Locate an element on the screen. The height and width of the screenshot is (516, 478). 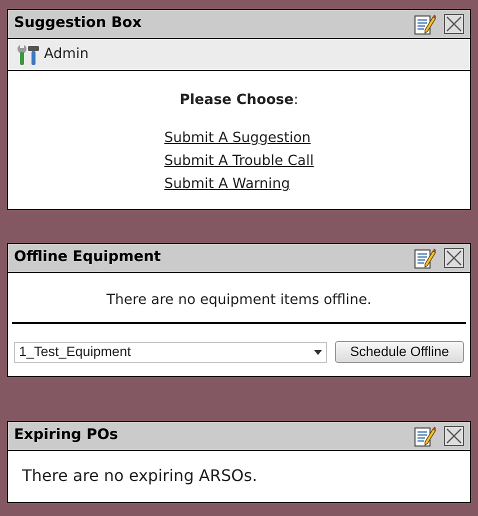
heading: Please Choose: is located at coordinates (239, 100).